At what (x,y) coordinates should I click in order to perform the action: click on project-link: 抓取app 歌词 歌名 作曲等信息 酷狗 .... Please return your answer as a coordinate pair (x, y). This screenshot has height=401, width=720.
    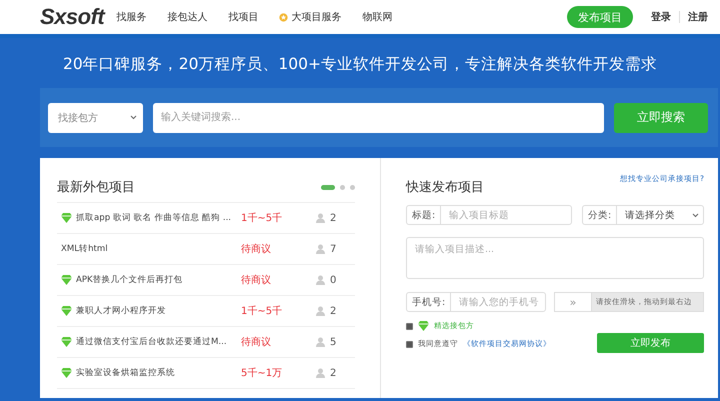
    Looking at the image, I should click on (154, 218).